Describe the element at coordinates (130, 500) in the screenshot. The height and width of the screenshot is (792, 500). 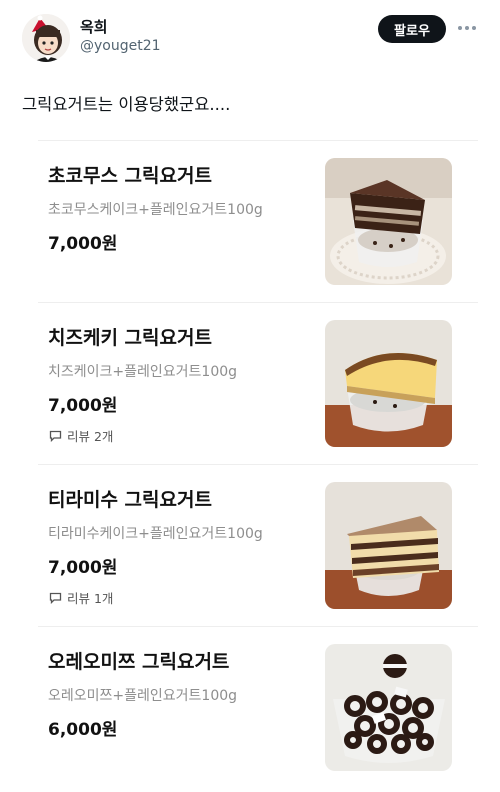
I see `menu-item-name: 티라미수 그릭요거트` at that location.